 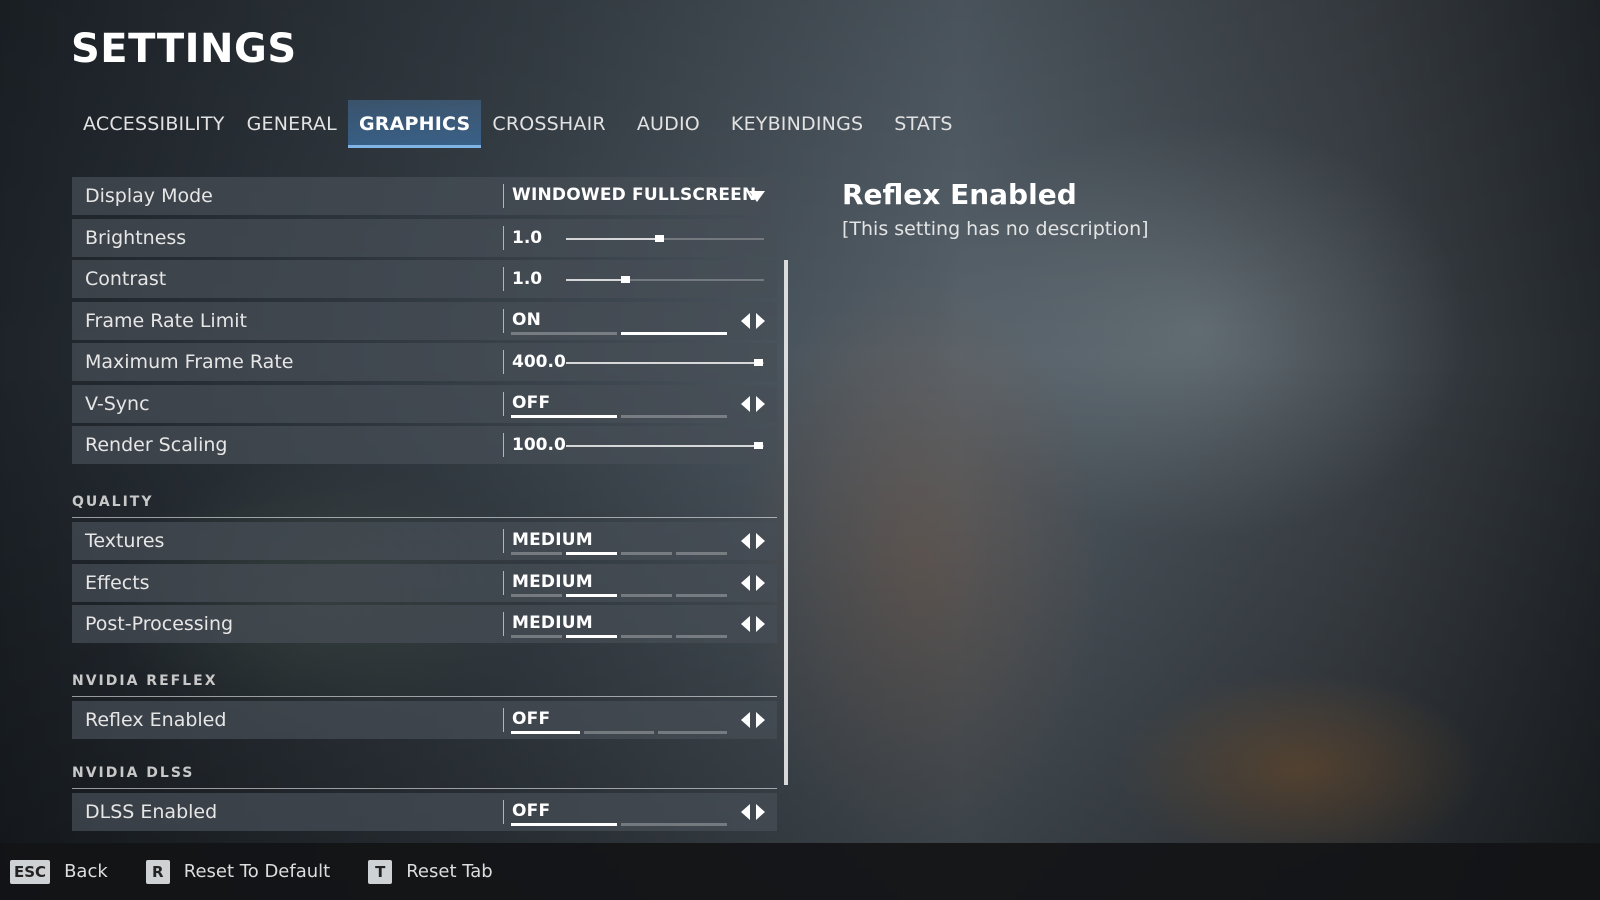 I want to click on reflex-enabled-selector: OFF, so click(x=640, y=720).